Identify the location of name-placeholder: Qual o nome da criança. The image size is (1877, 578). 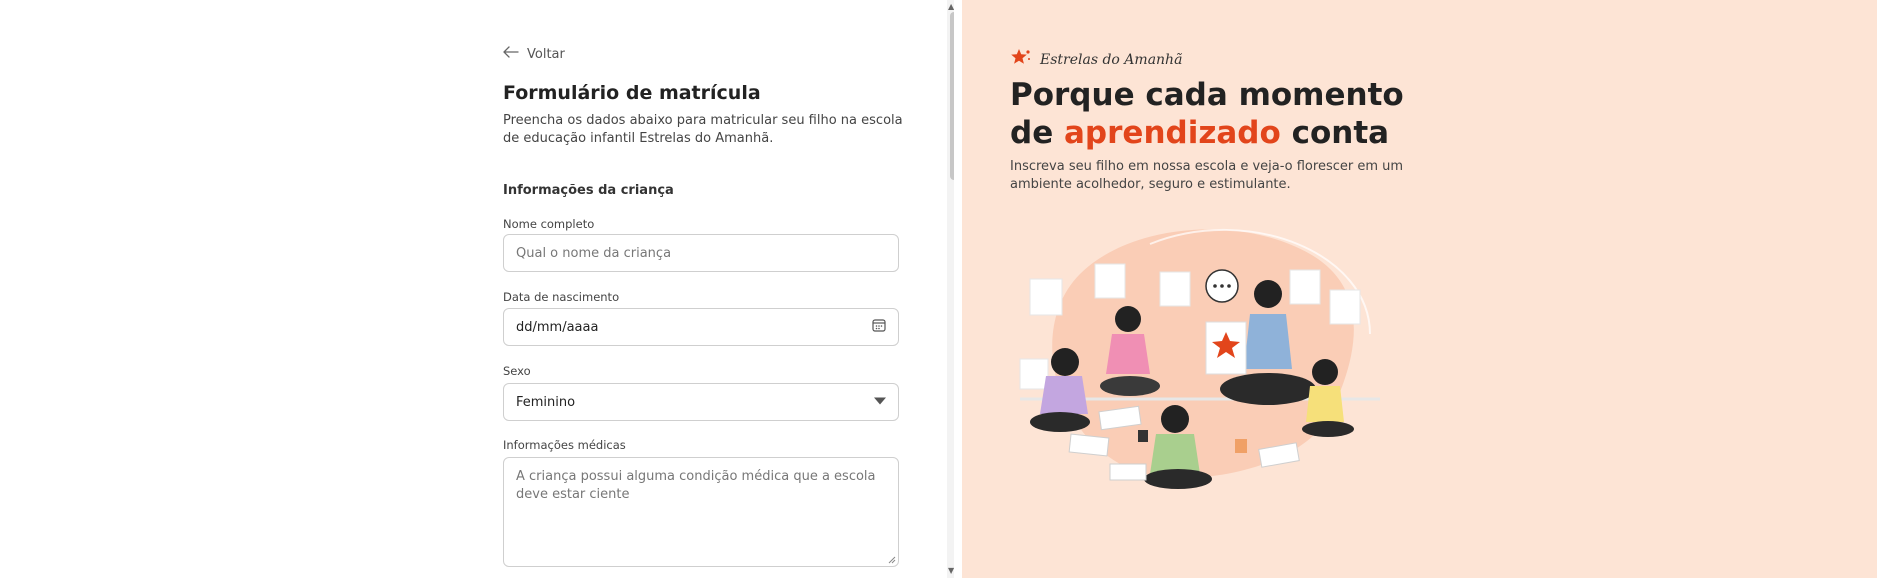
(594, 253).